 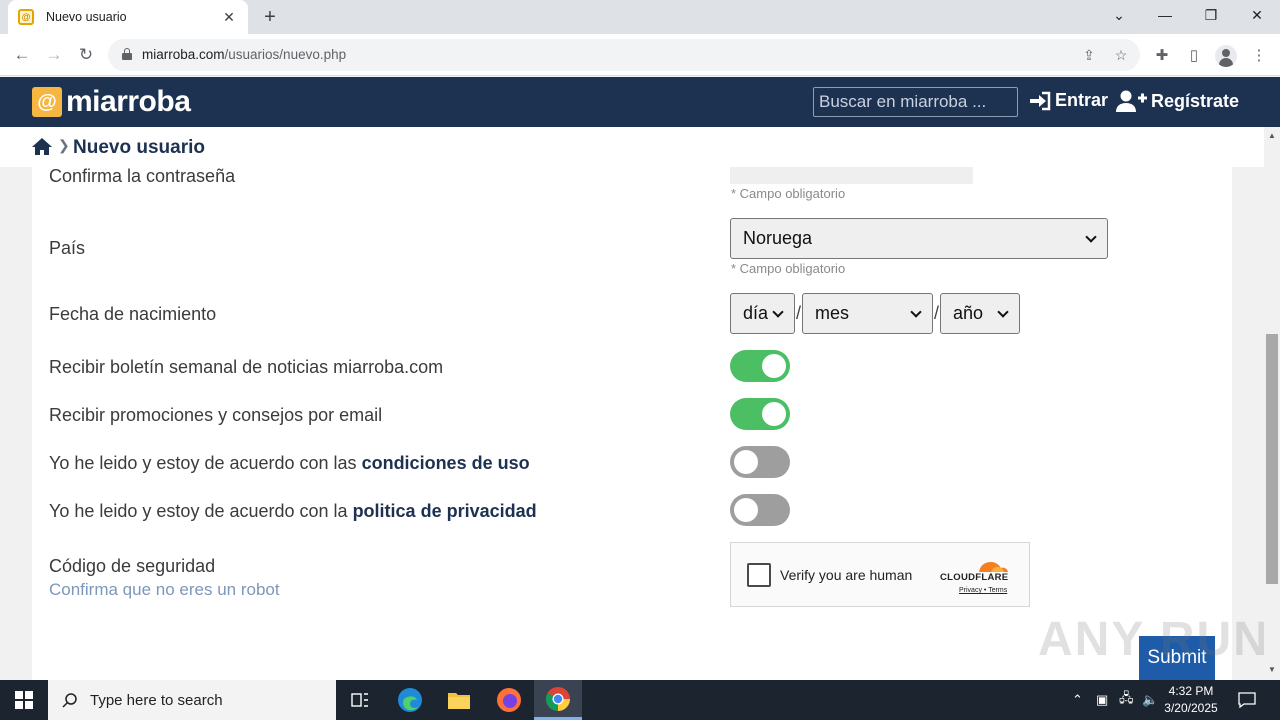 I want to click on add-user-icon, so click(x=1131, y=101).